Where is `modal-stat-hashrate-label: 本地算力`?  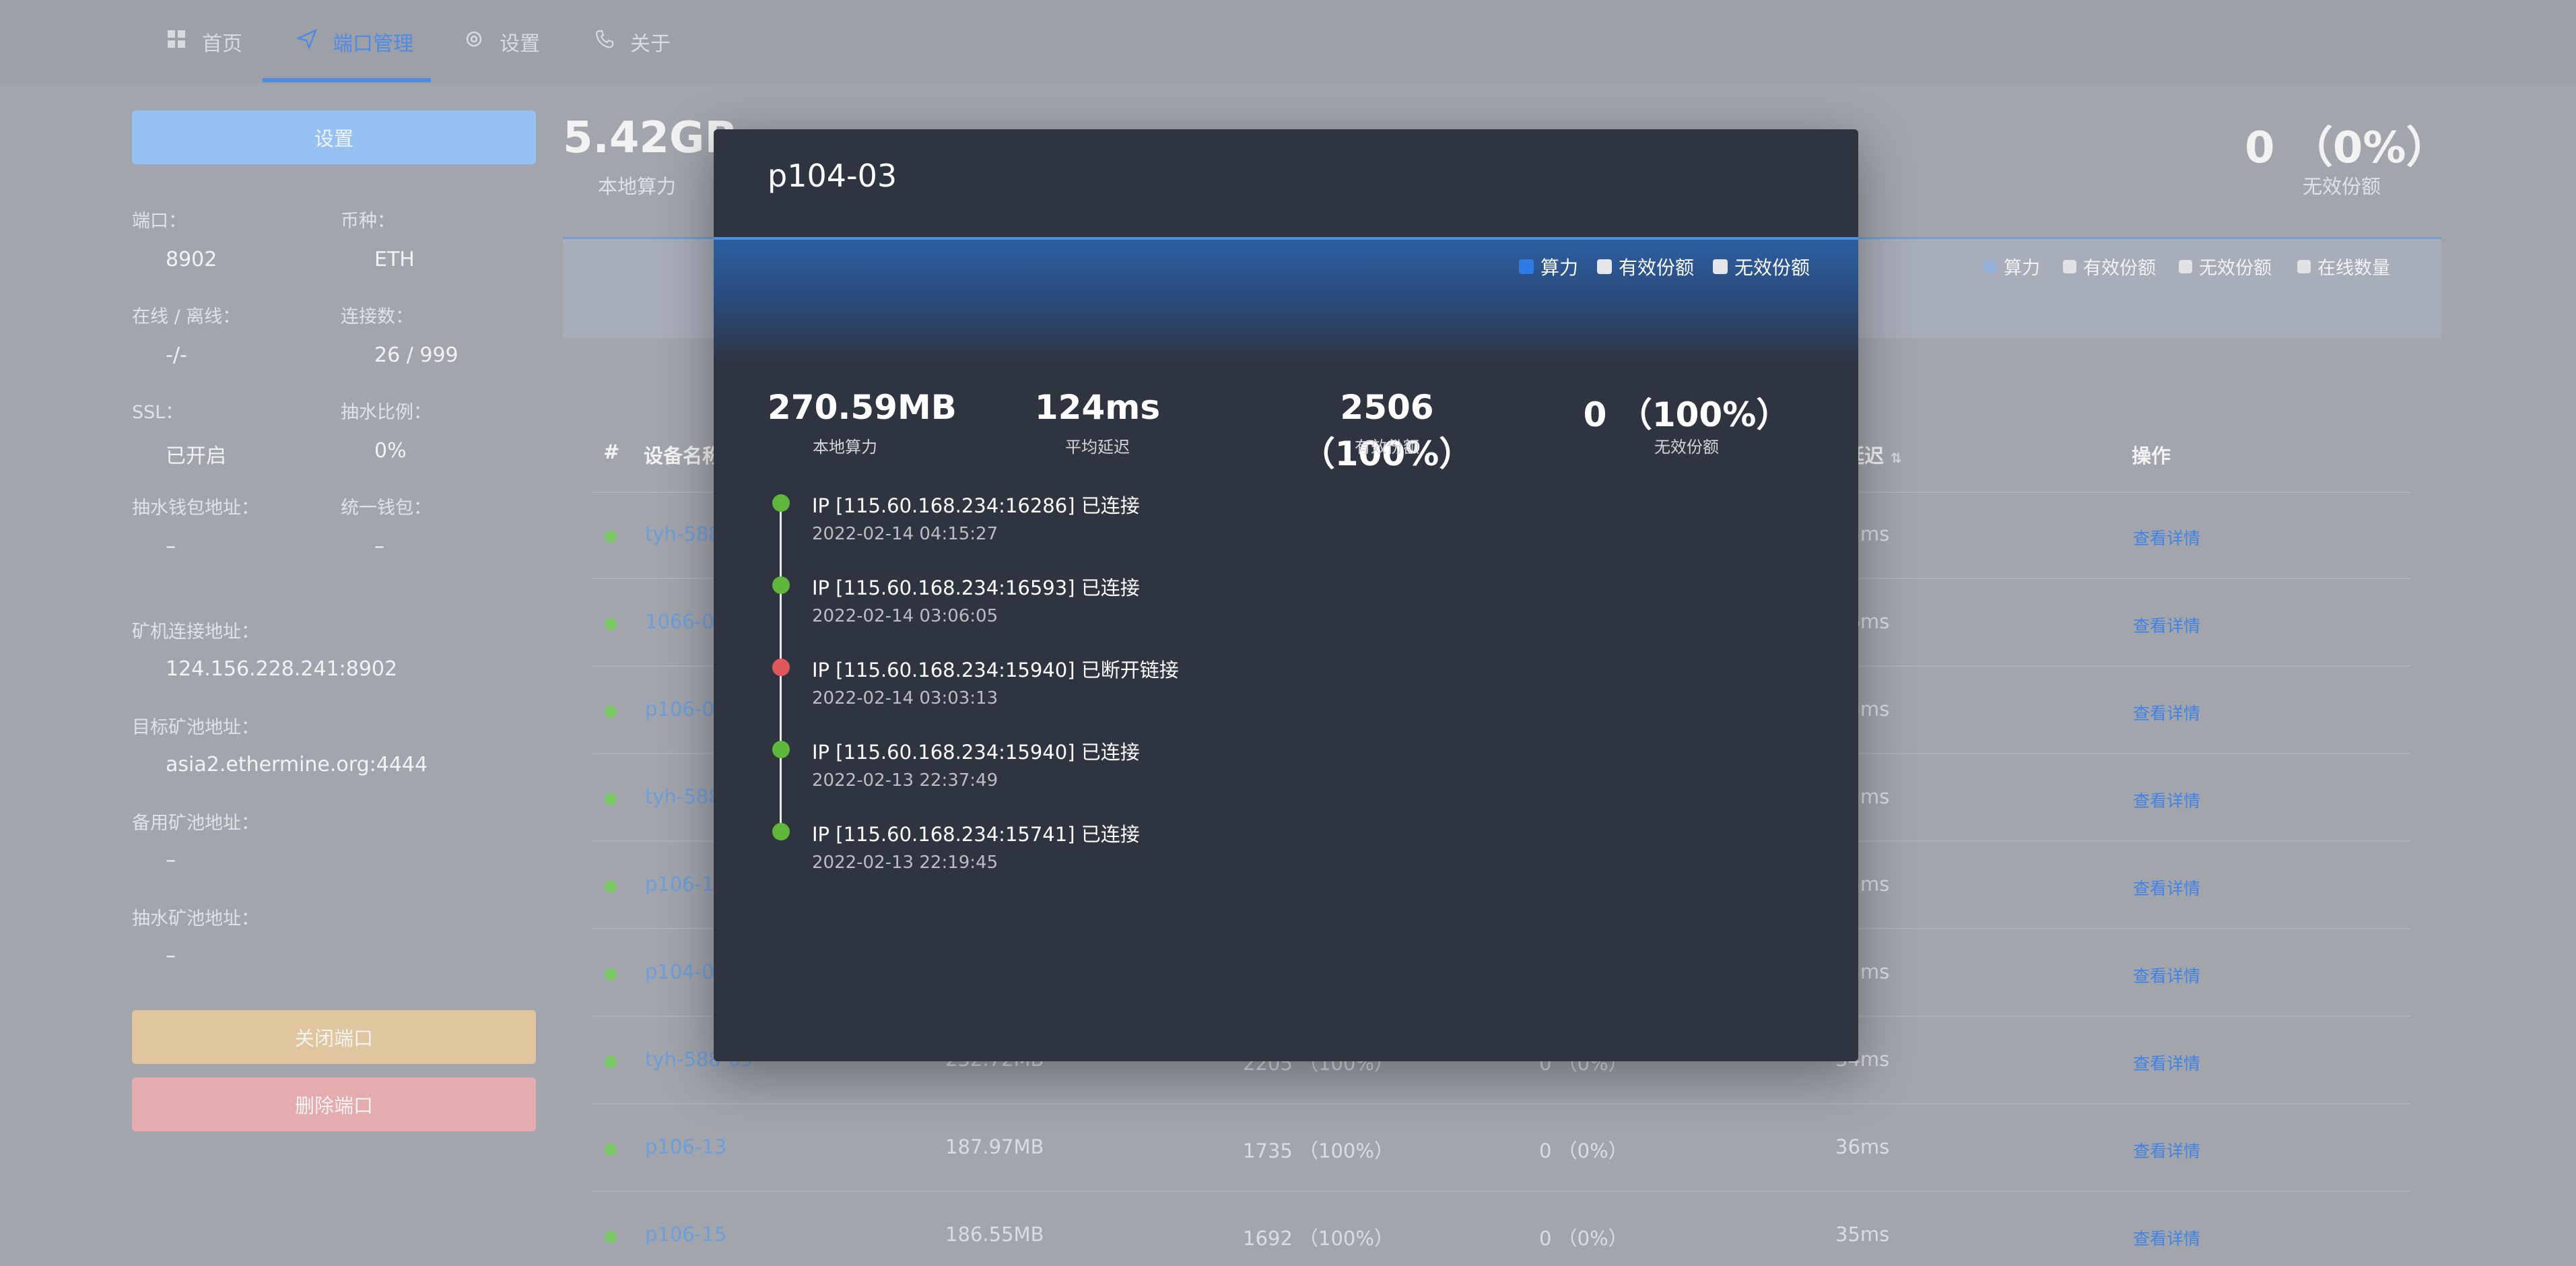
modal-stat-hashrate-label: 本地算力 is located at coordinates (845, 447).